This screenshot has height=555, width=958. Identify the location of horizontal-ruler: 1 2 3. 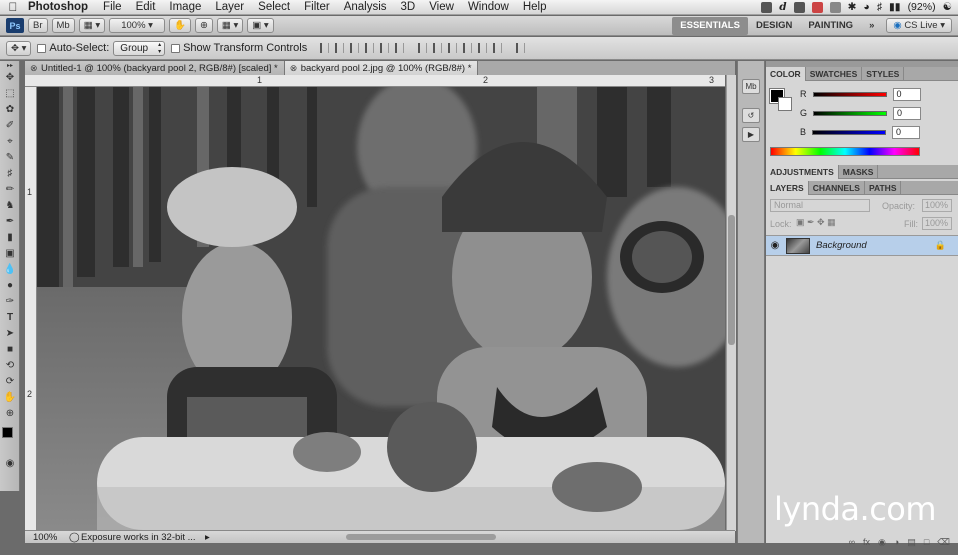
(375, 81).